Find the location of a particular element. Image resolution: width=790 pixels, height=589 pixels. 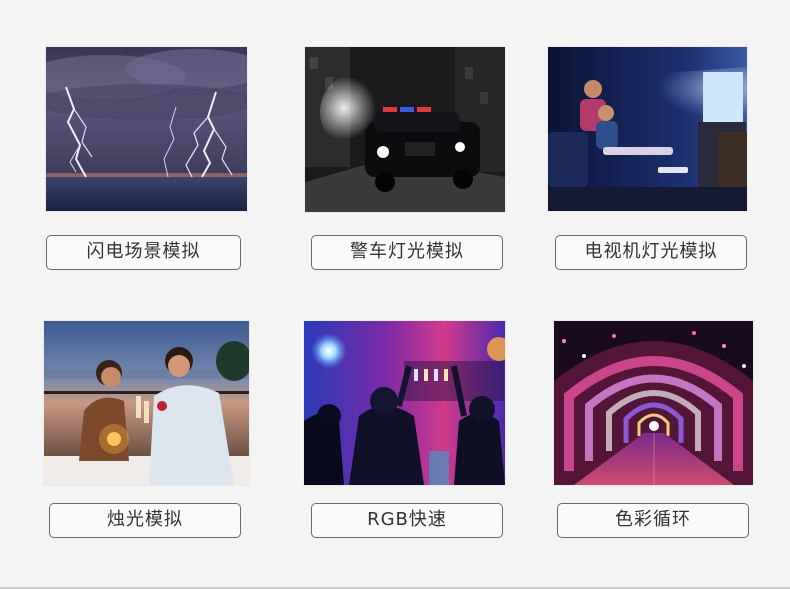

tv-label: 电视机灯光模拟 is located at coordinates (651, 251).